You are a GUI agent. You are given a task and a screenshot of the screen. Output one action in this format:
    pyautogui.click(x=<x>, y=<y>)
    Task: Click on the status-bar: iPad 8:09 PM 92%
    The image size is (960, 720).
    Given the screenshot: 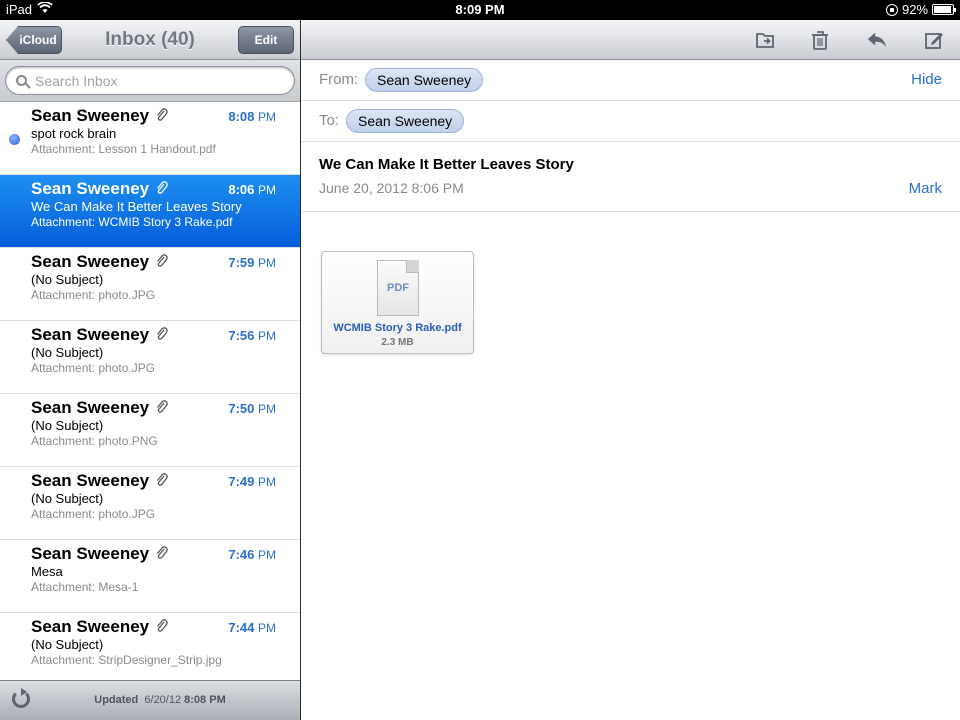 What is the action you would take?
    pyautogui.click(x=480, y=10)
    